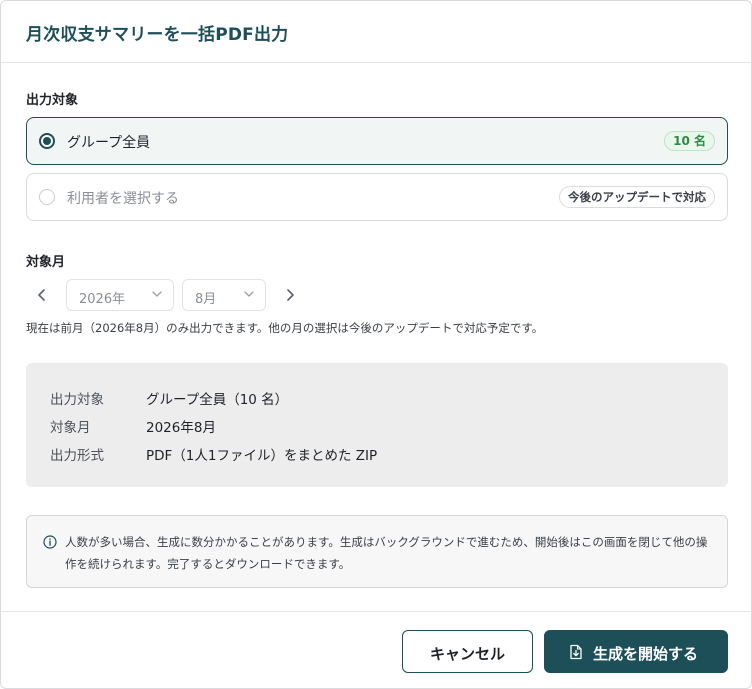 Image resolution: width=752 pixels, height=689 pixels. I want to click on cancel-button: キャンセル, so click(467, 651).